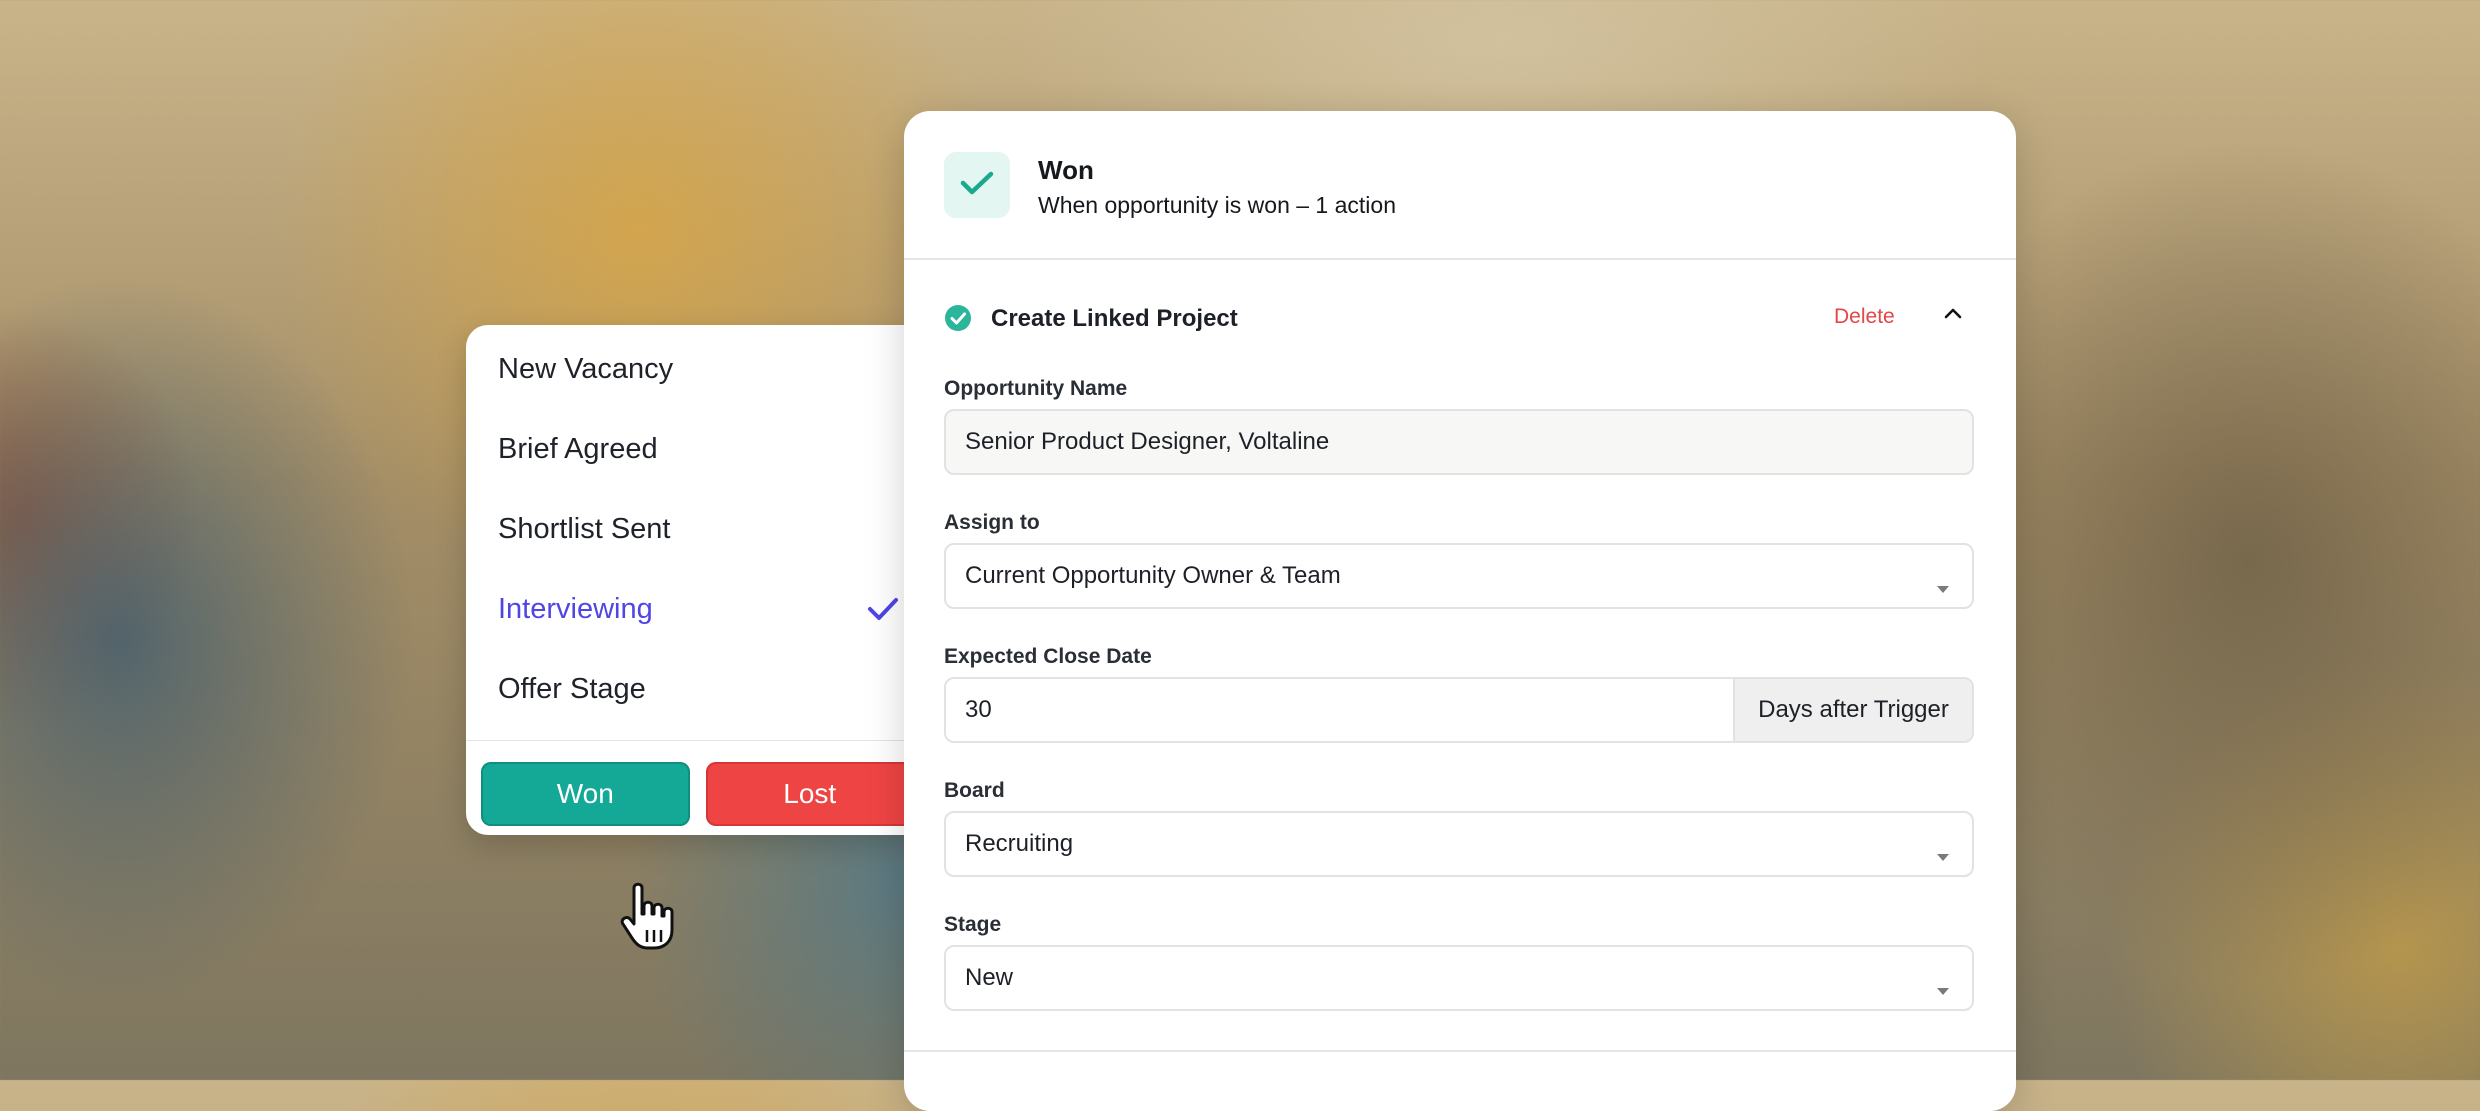  I want to click on assign-to-select: Current Opportunity Owner & Team, so click(1459, 576).